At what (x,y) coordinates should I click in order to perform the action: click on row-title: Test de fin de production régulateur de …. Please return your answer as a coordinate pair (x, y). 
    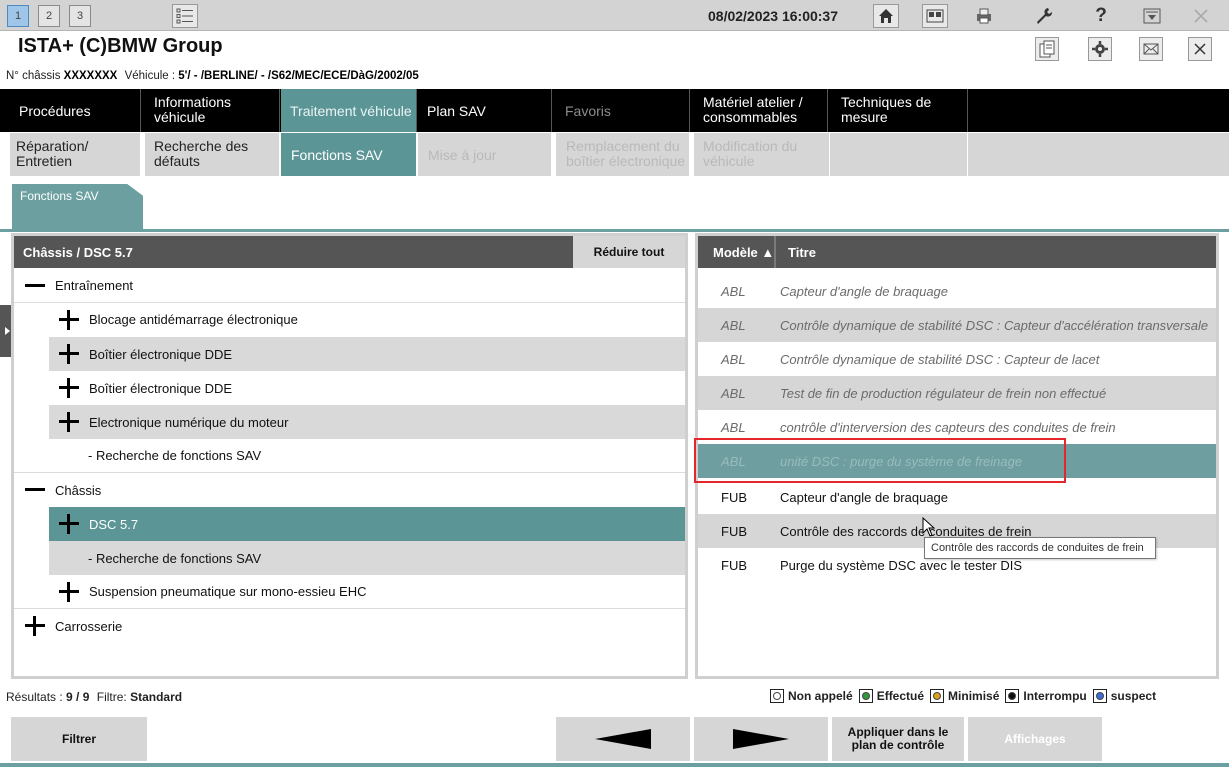
    Looking at the image, I should click on (943, 393).